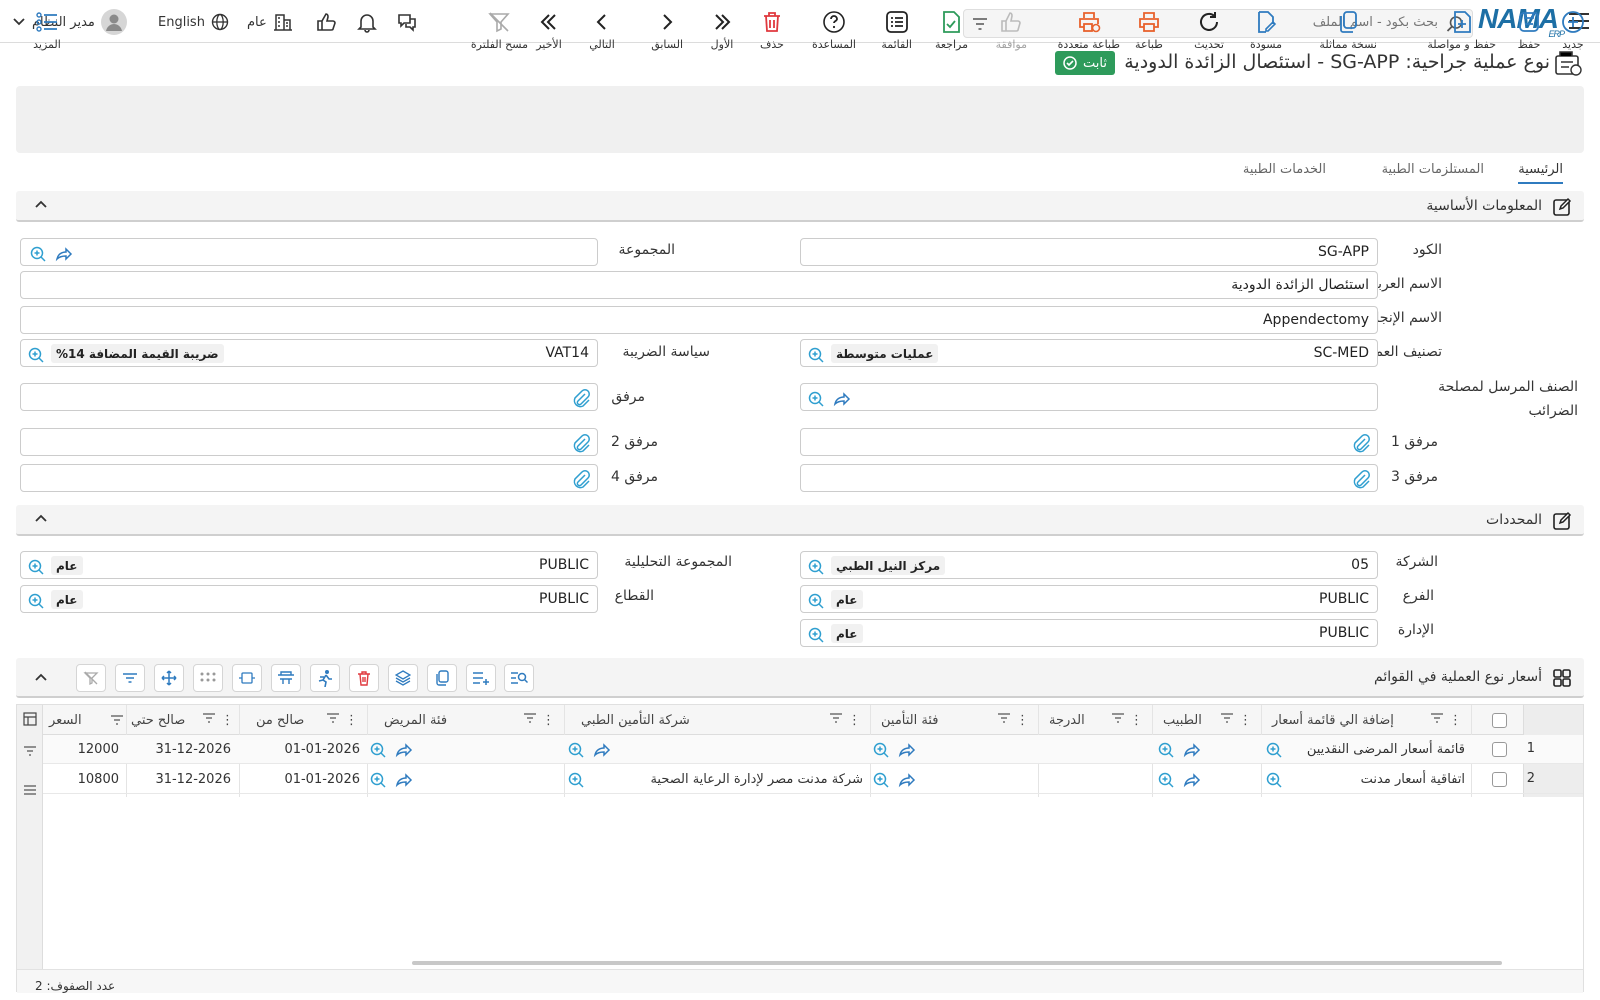  I want to click on horizontal-scrollbar, so click(957, 963).